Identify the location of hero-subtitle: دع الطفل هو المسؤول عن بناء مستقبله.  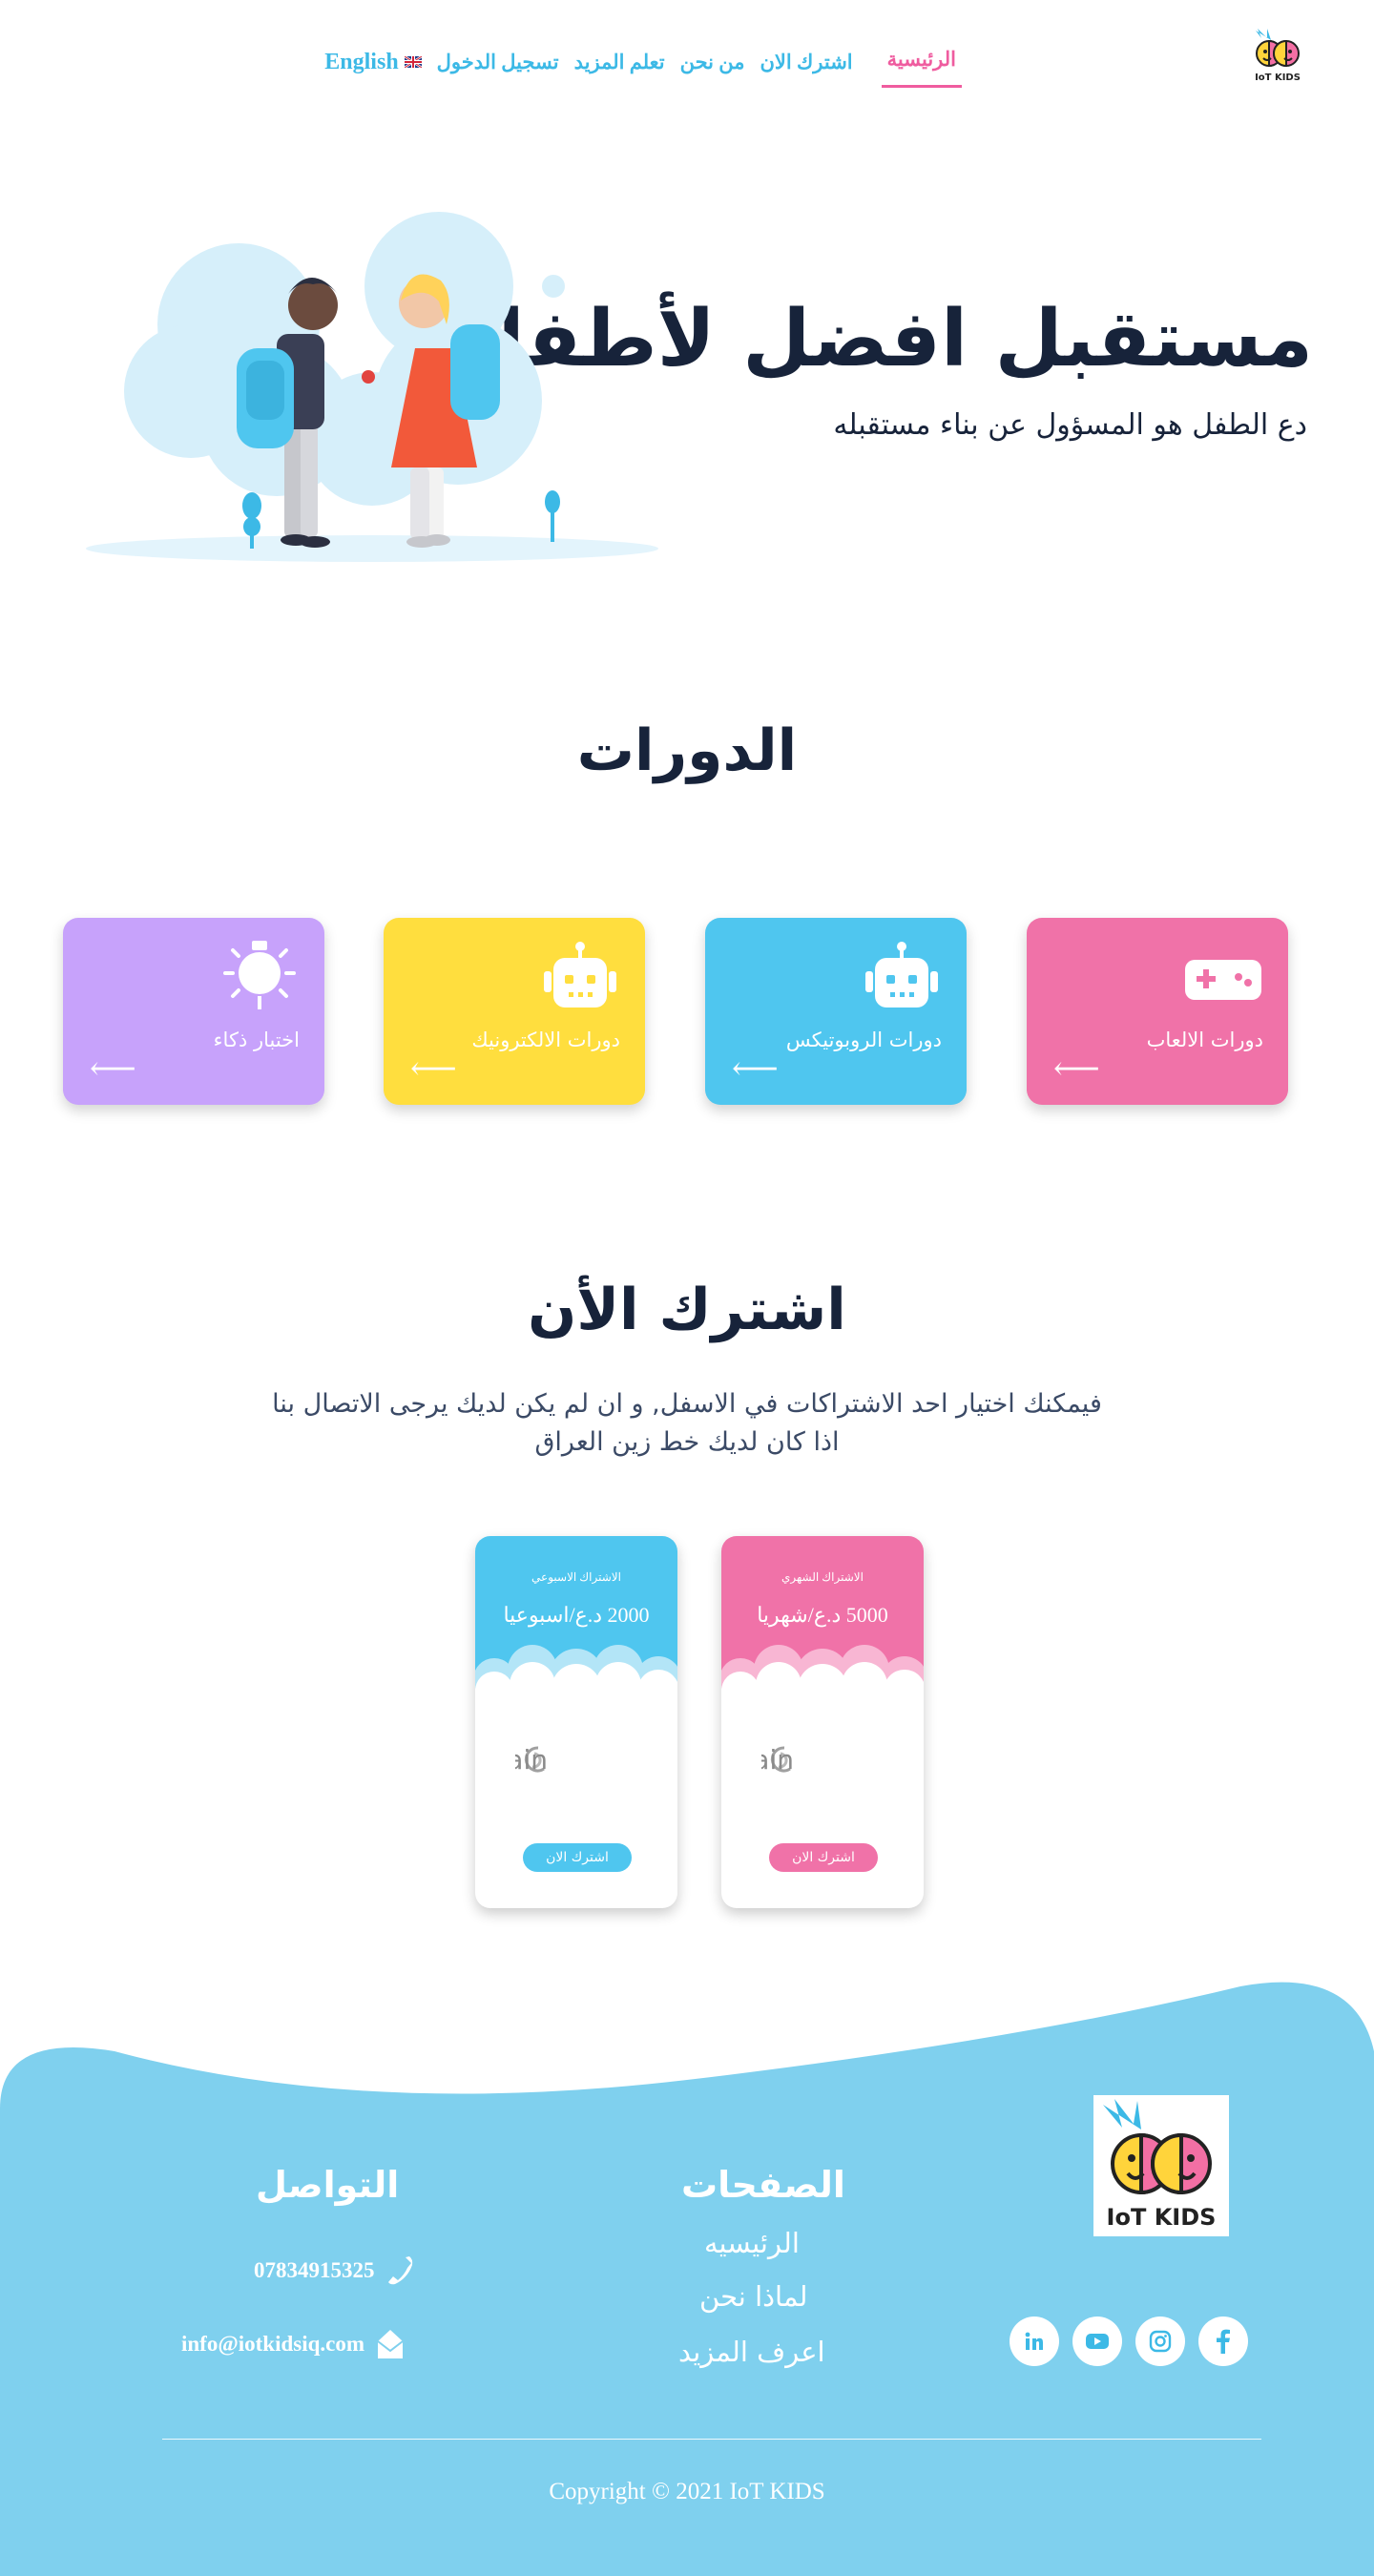
(1070, 425).